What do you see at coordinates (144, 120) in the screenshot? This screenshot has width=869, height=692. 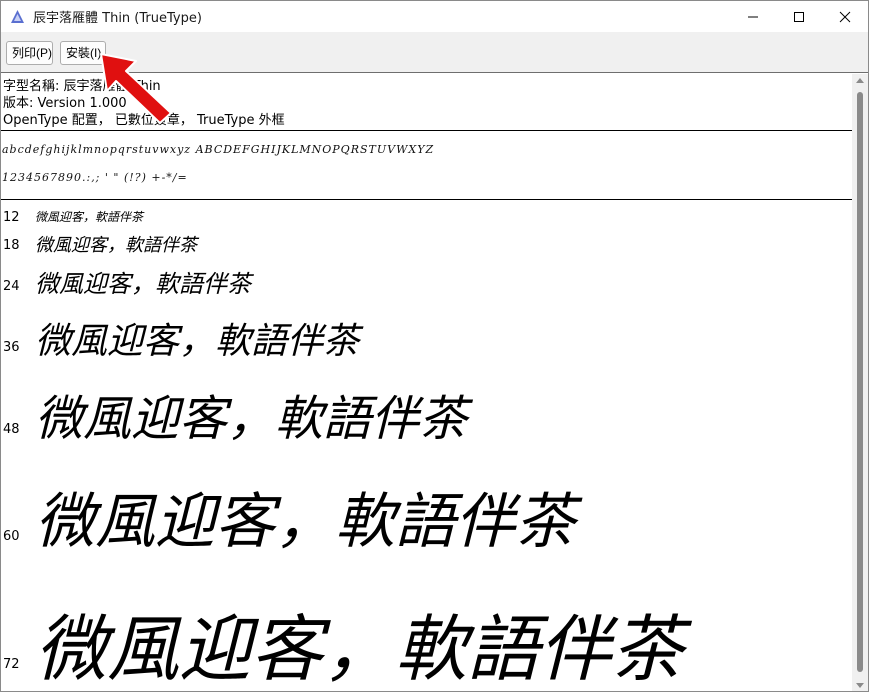 I see `font-features-line: OpenType 配置， 已數位簽章， TrueType 外框` at bounding box center [144, 120].